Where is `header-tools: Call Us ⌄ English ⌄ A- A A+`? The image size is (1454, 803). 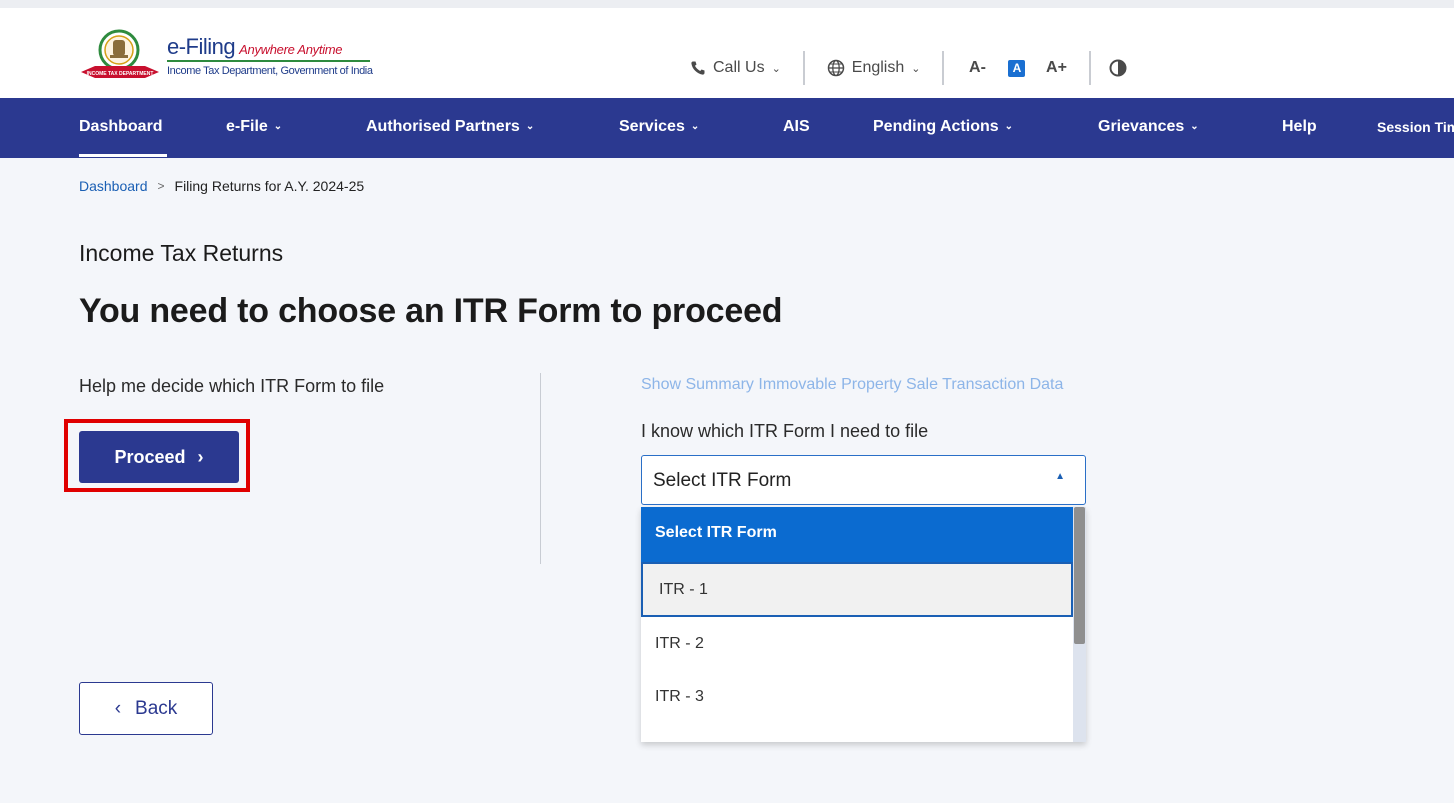
header-tools: Call Us ⌄ English ⌄ A- A A+ is located at coordinates (908, 68).